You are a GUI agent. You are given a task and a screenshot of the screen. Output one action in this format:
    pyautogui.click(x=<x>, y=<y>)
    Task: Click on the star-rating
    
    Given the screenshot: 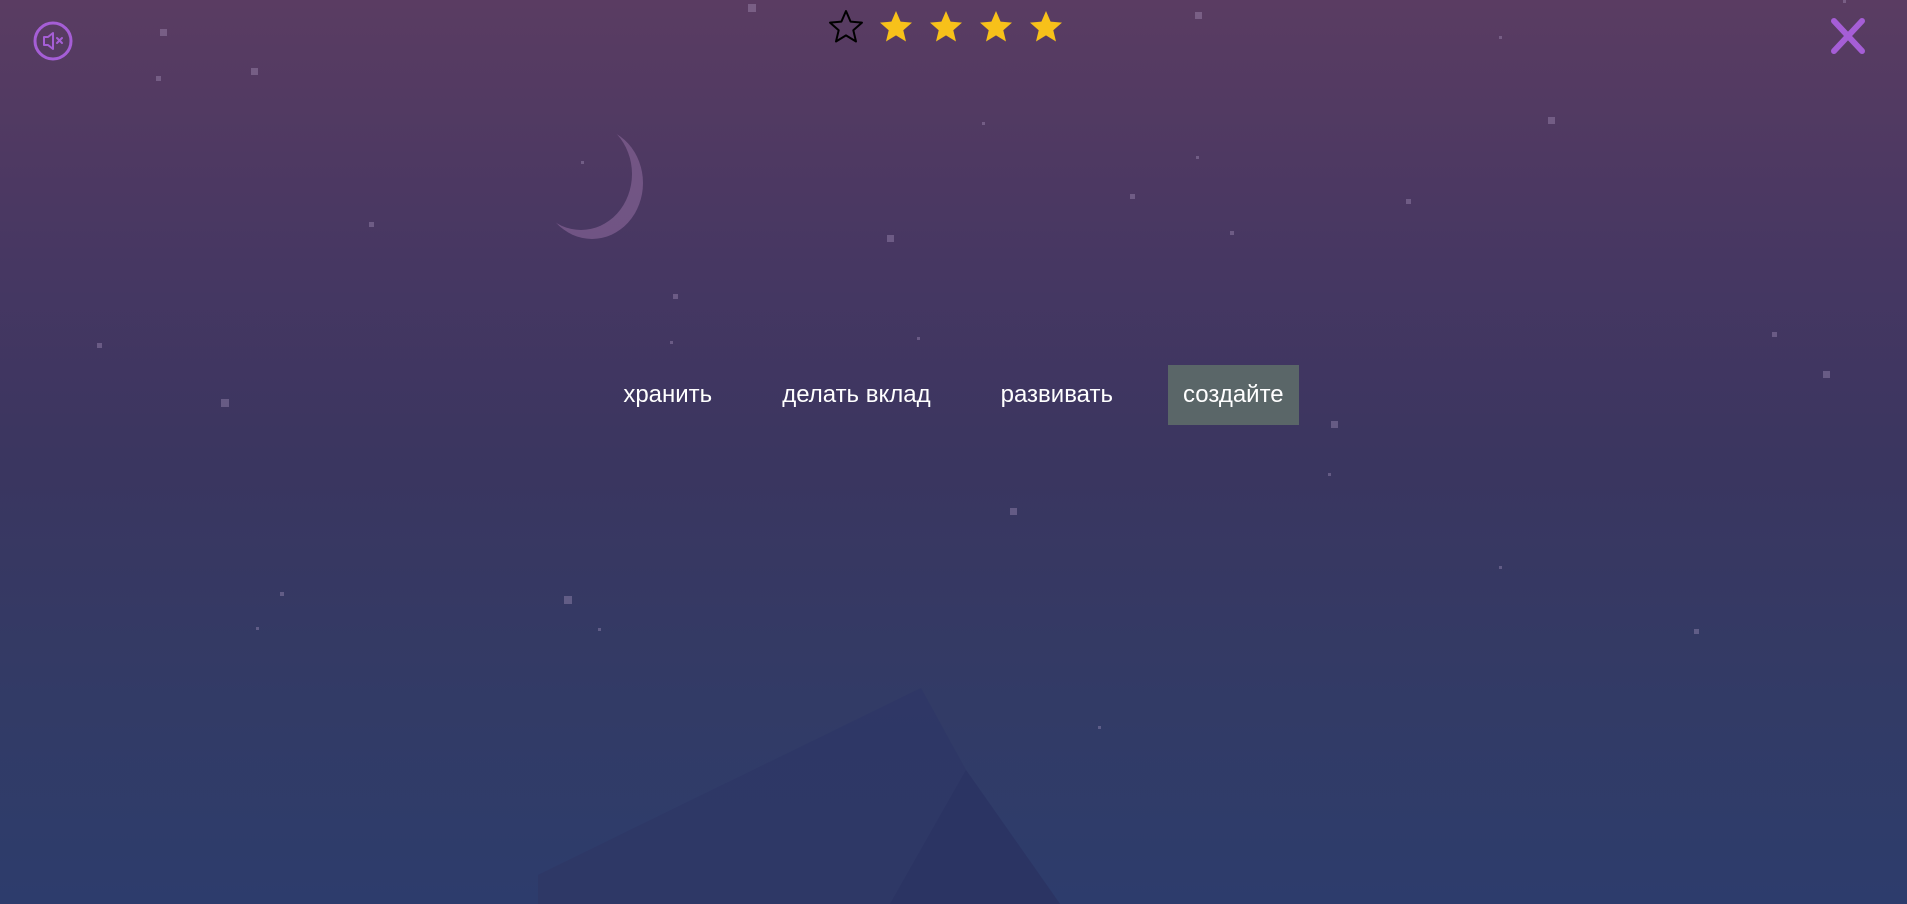 What is the action you would take?
    pyautogui.click(x=946, y=27)
    